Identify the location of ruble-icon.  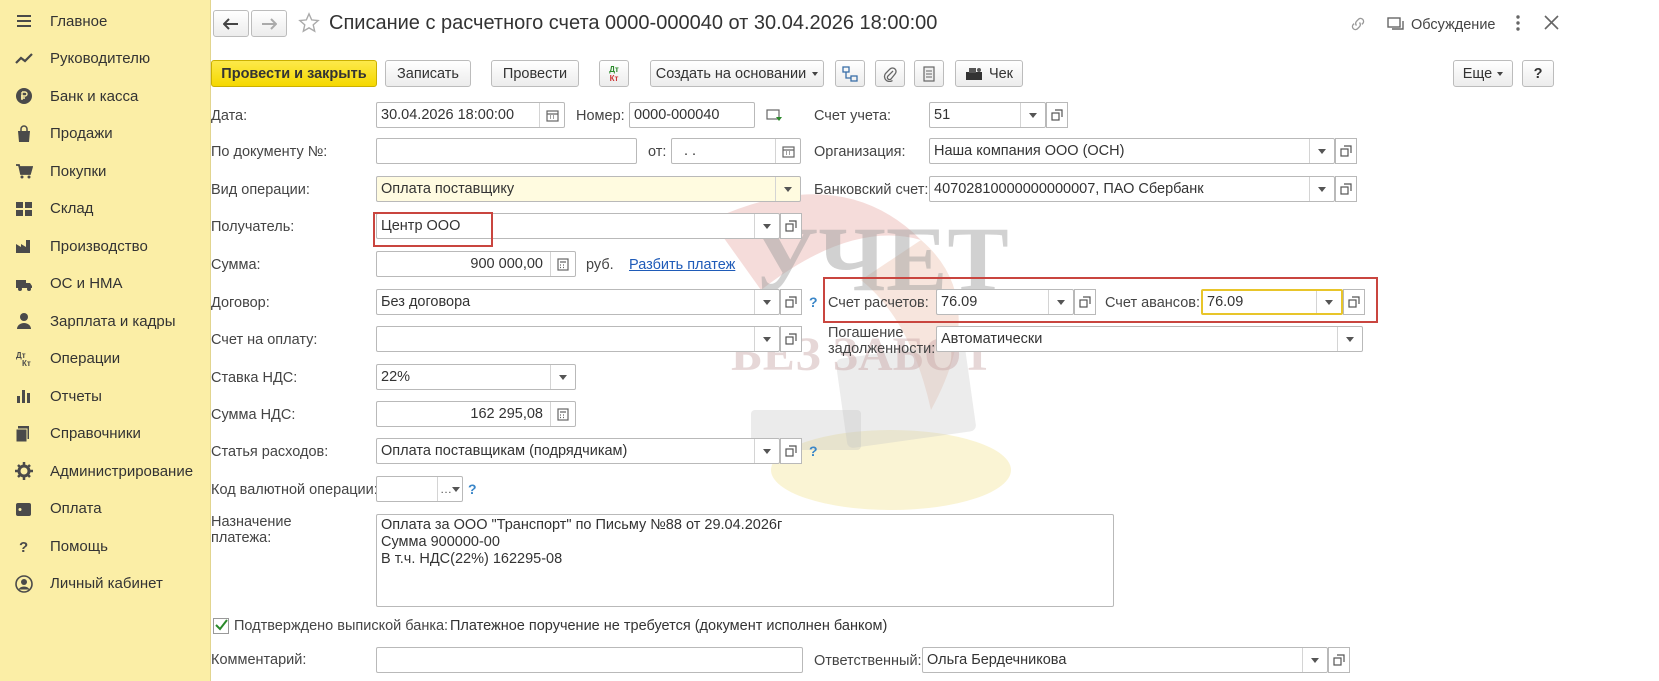
(24, 96).